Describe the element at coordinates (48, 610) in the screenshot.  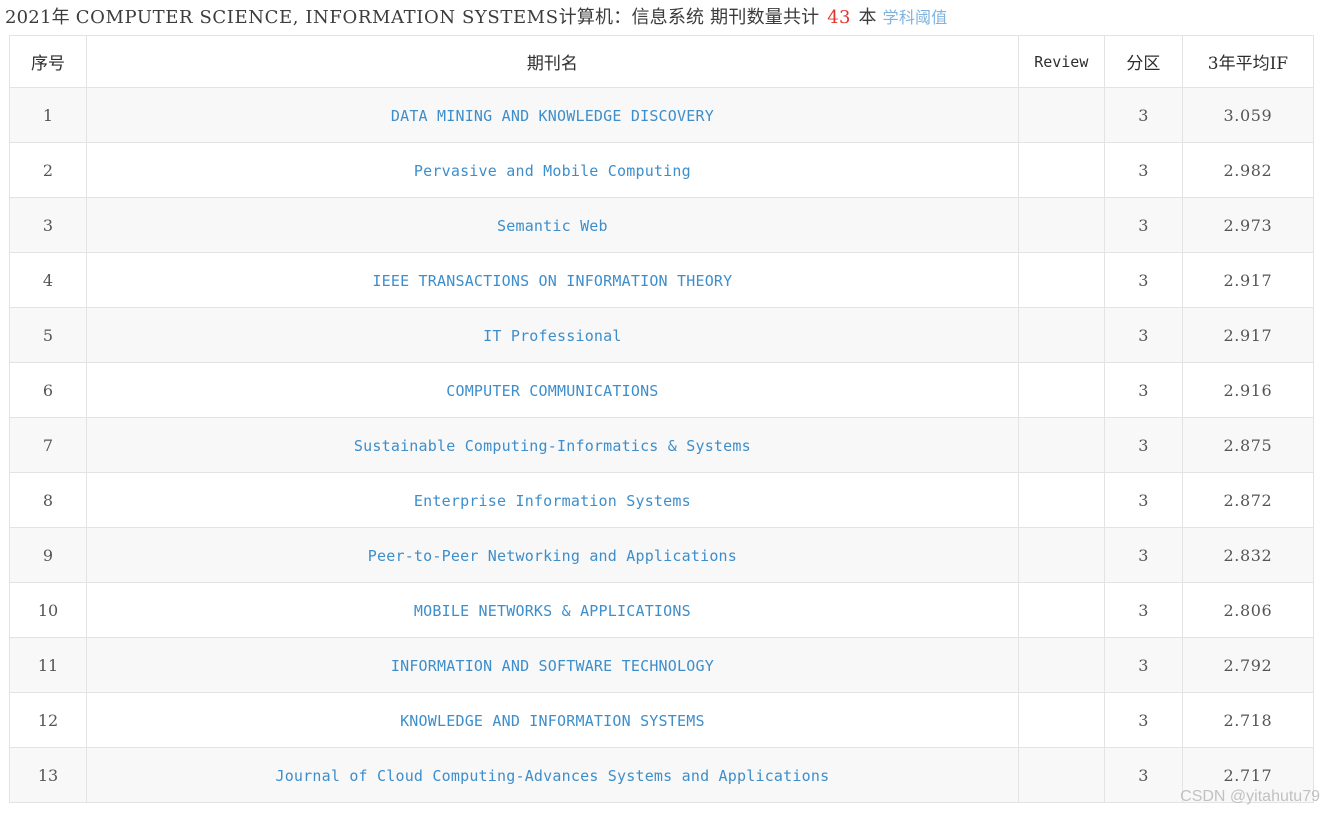
I see `cell-index: 10` at that location.